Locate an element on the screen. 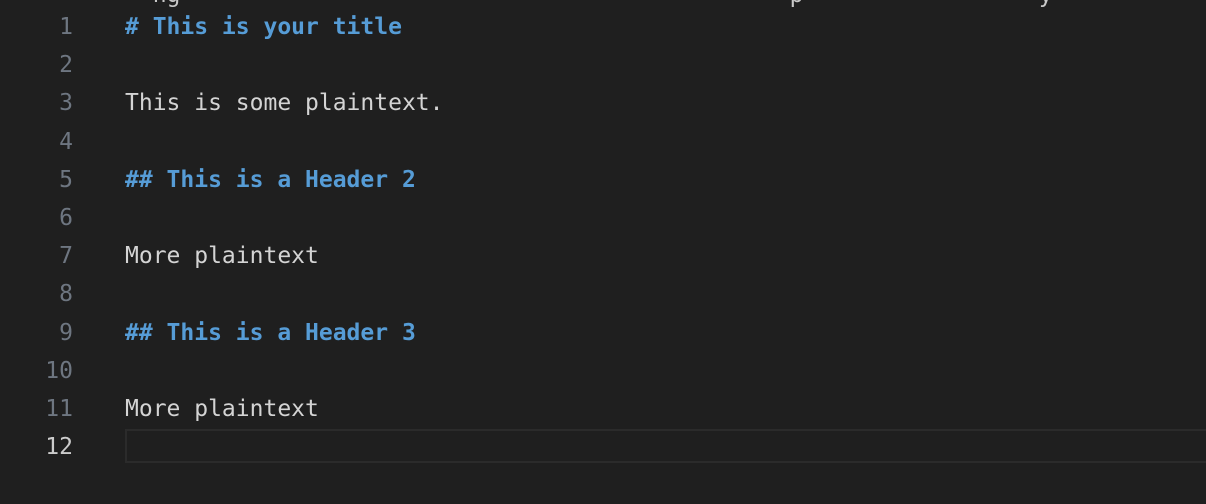 Image resolution: width=1206 pixels, height=504 pixels. current-line-highlight is located at coordinates (665, 446).